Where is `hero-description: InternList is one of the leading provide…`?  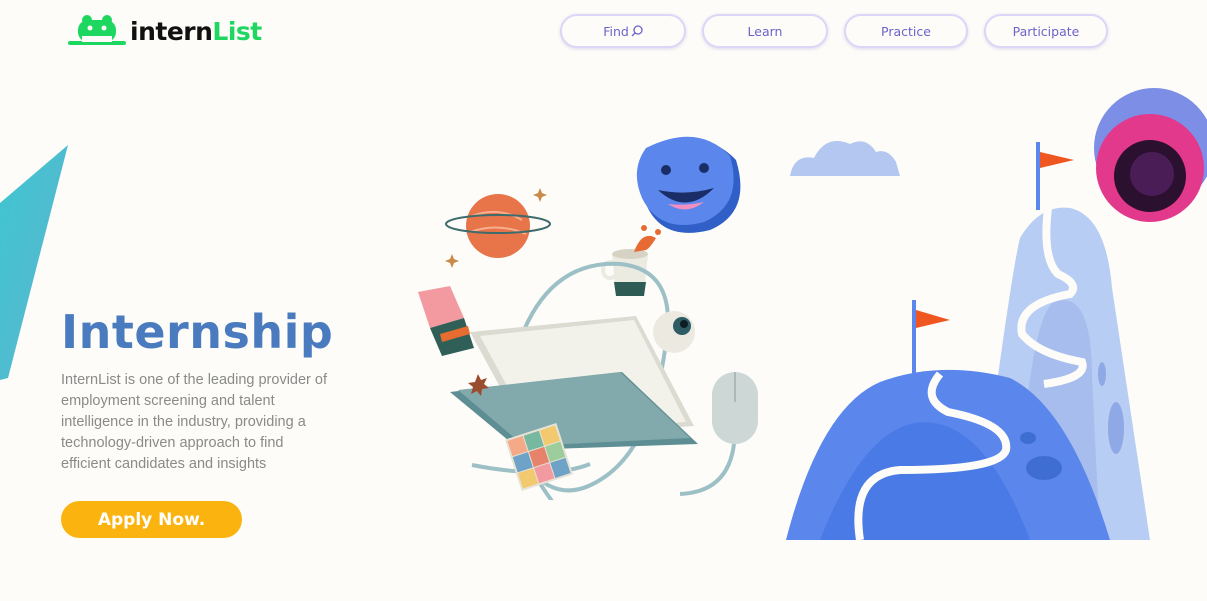 hero-description: InternList is one of the leading provide… is located at coordinates (194, 422).